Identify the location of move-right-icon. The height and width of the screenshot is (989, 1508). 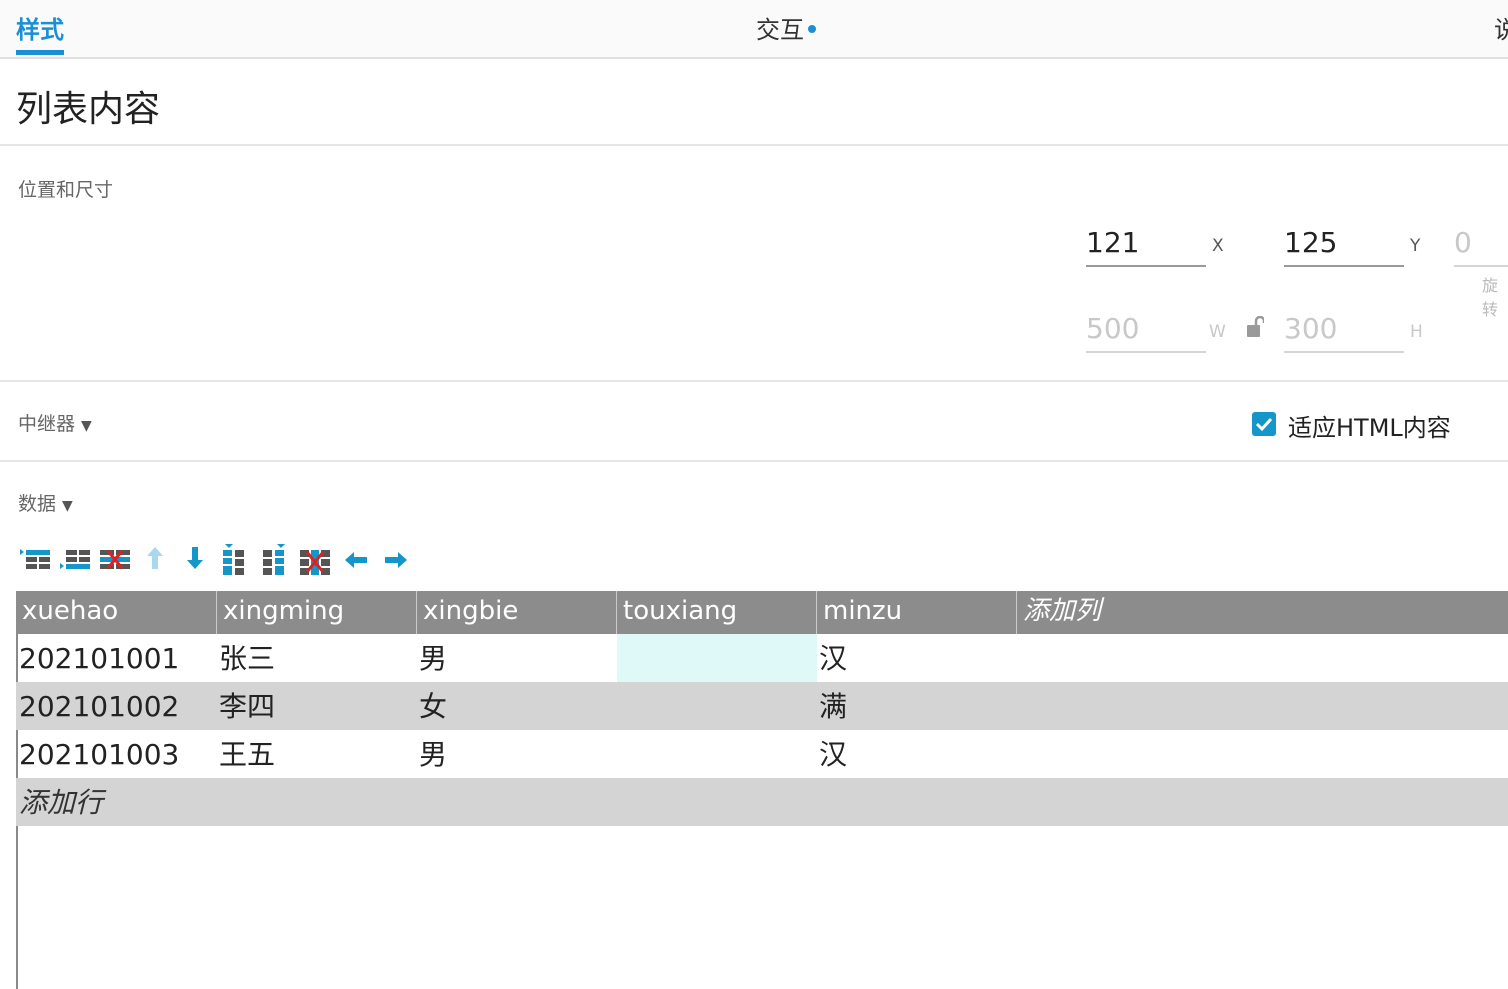
(395, 560).